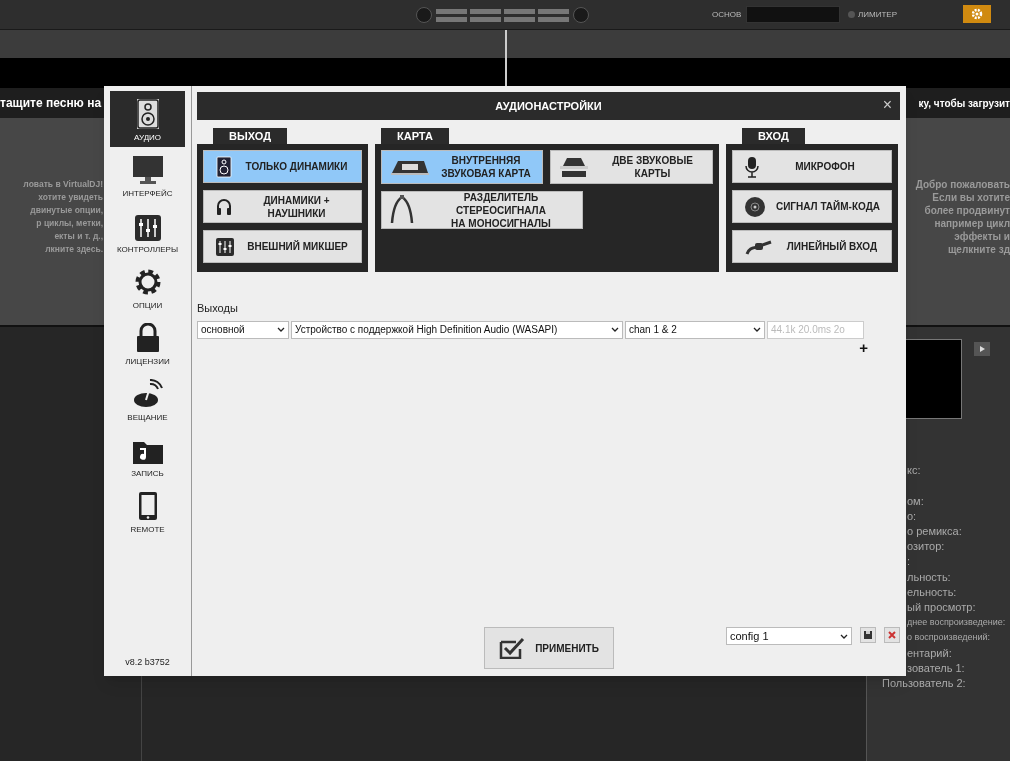  What do you see at coordinates (282, 206) in the screenshot?
I see `option-button: ДИНАМИКИ + НАУШНИКИ` at bounding box center [282, 206].